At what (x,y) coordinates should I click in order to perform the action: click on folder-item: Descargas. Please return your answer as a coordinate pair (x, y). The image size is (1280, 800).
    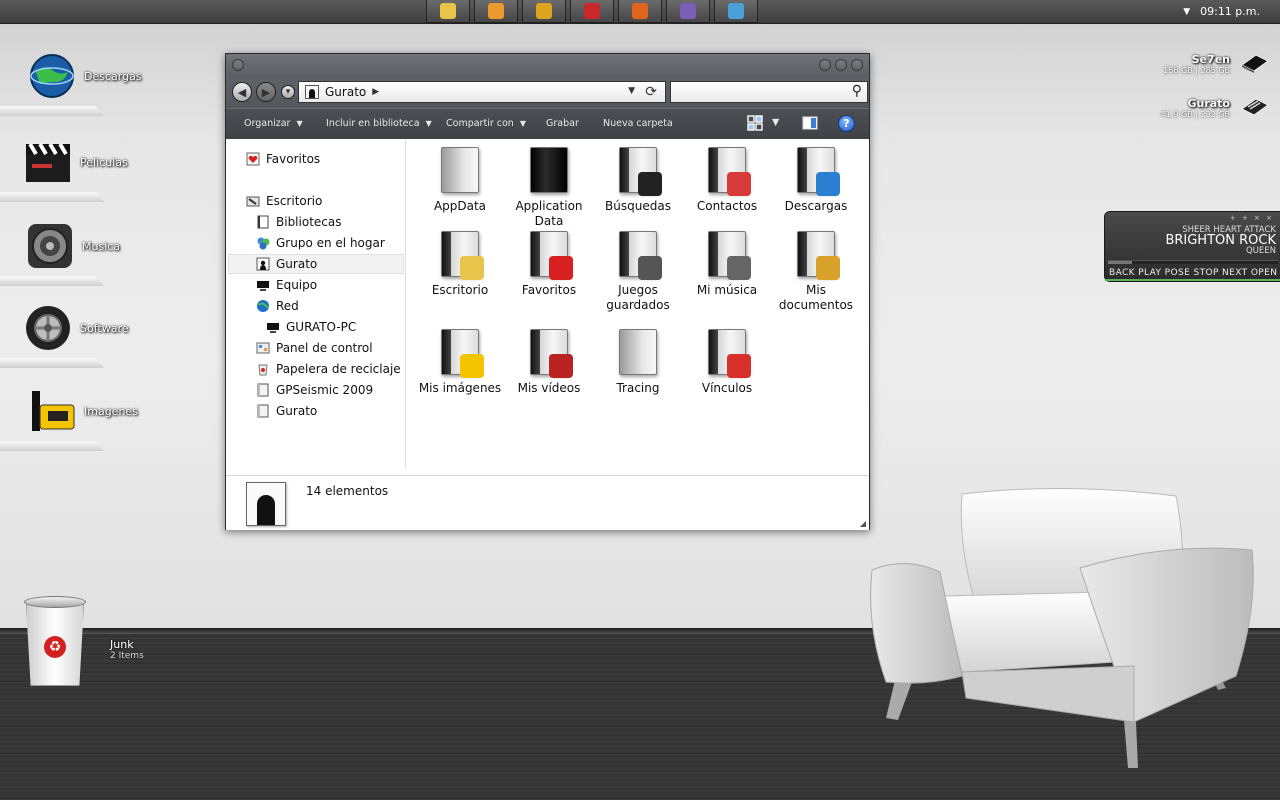
    Looking at the image, I should click on (816, 180).